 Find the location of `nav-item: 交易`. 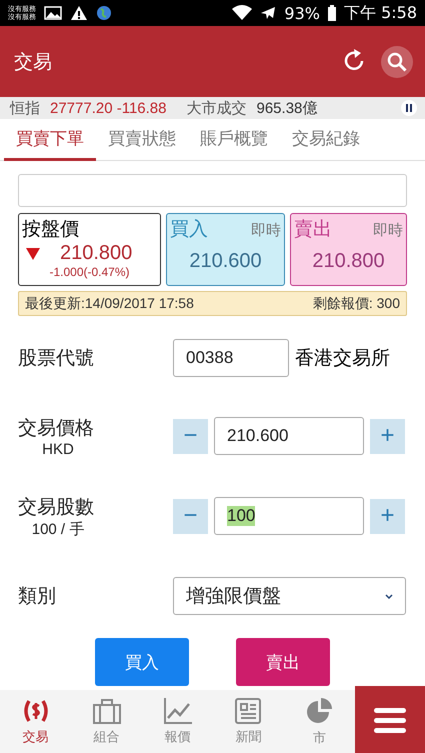

nav-item: 交易 is located at coordinates (35, 721).